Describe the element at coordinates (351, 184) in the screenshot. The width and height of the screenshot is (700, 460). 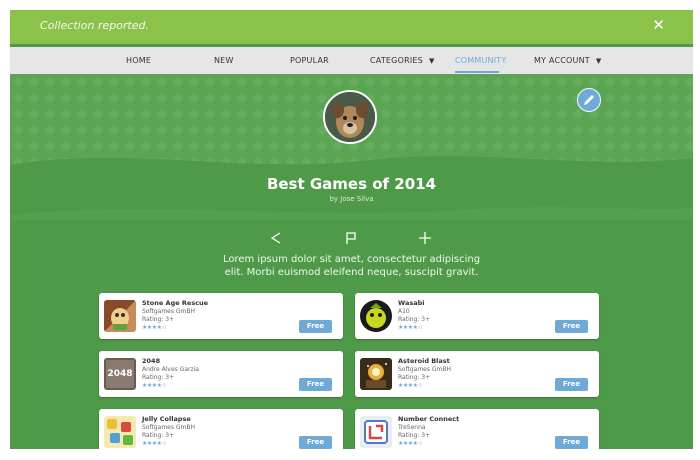
I see `collection-title: Best Games of 2014` at that location.